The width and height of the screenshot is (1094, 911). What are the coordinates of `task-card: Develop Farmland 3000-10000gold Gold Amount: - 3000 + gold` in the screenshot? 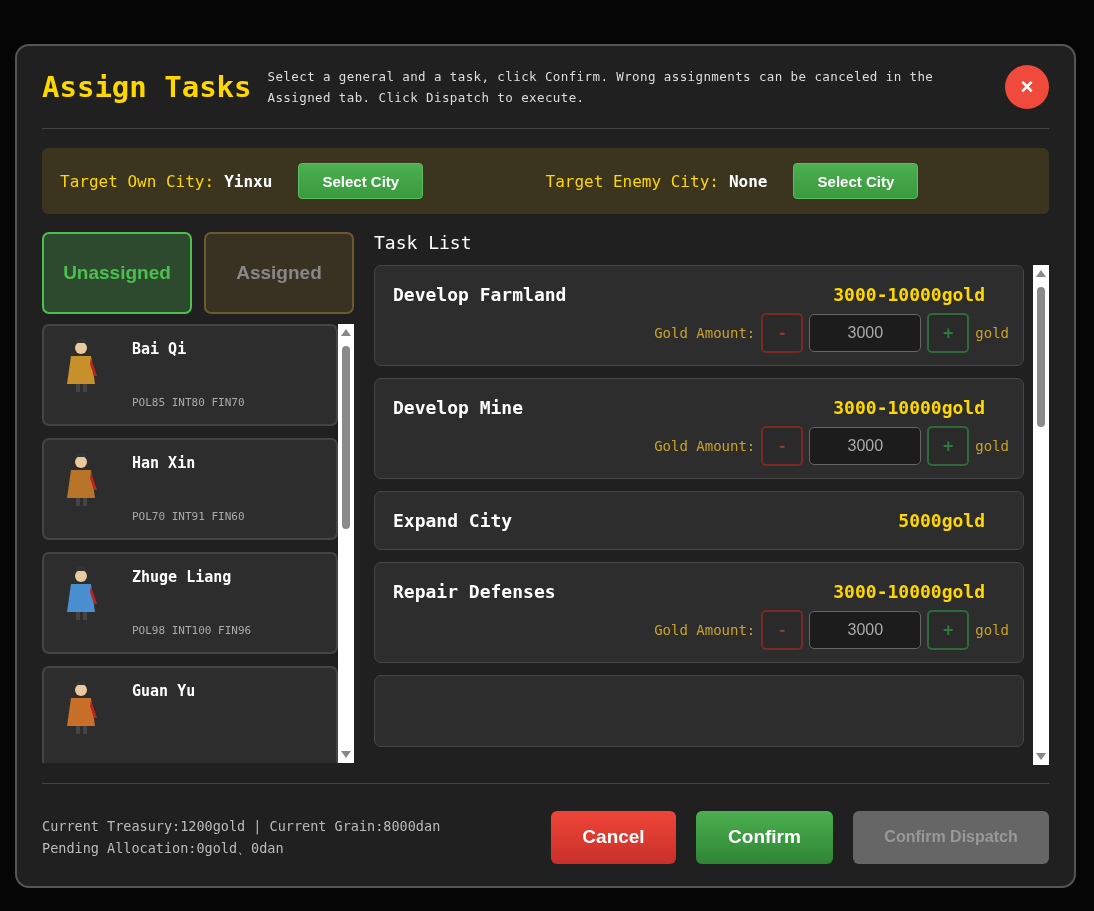 It's located at (699, 315).